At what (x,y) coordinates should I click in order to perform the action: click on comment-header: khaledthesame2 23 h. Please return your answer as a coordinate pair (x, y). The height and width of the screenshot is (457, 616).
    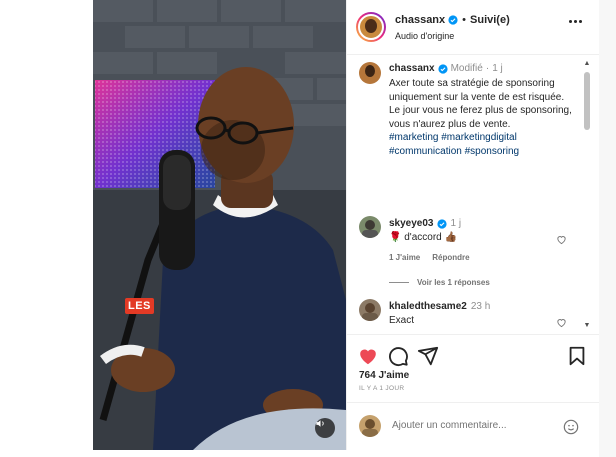
    Looking at the image, I should click on (439, 306).